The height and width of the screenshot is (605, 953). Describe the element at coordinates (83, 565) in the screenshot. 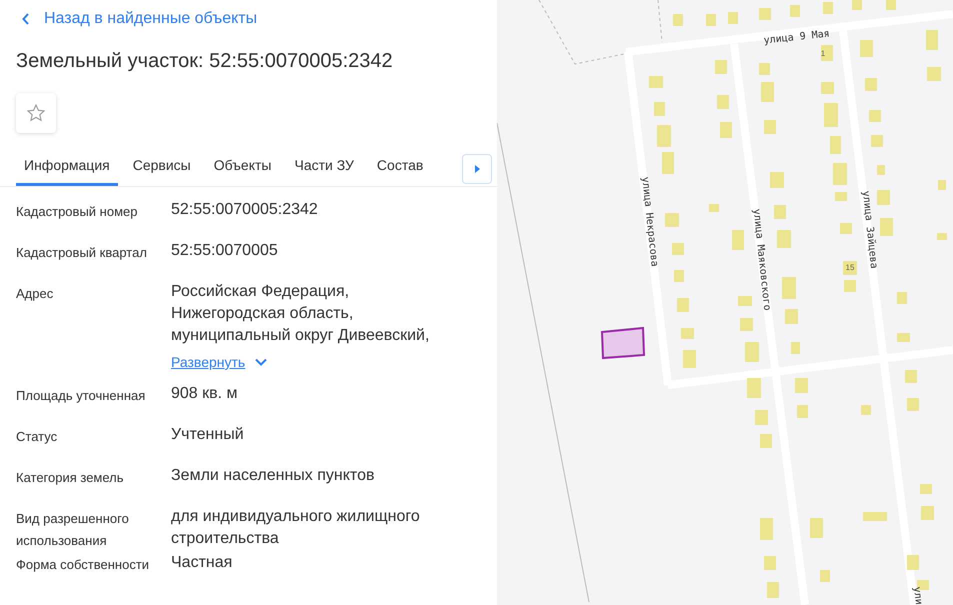

I see `field-label: Форма собственности` at that location.